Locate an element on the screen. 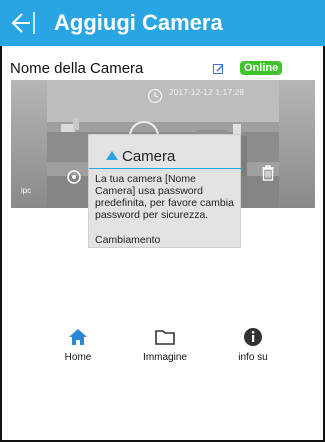 The image size is (325, 442). back-arrow-icon is located at coordinates (23, 23).